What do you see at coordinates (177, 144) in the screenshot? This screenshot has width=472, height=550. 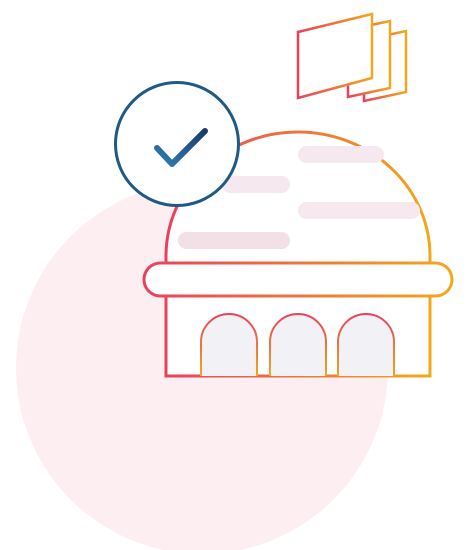 I see `check-badge` at bounding box center [177, 144].